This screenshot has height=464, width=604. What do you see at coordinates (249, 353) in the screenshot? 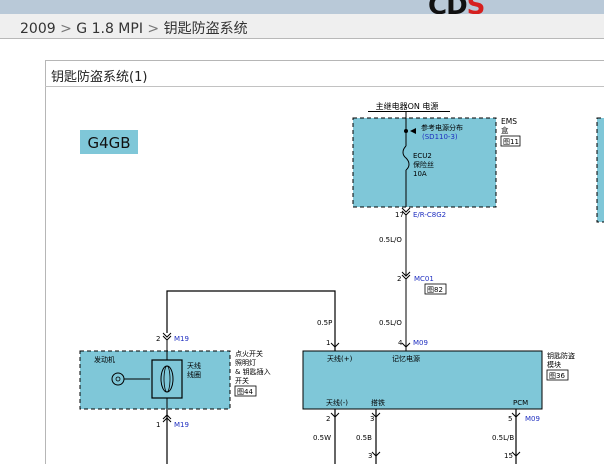
I see `ignition-label-1: 点火开关` at bounding box center [249, 353].